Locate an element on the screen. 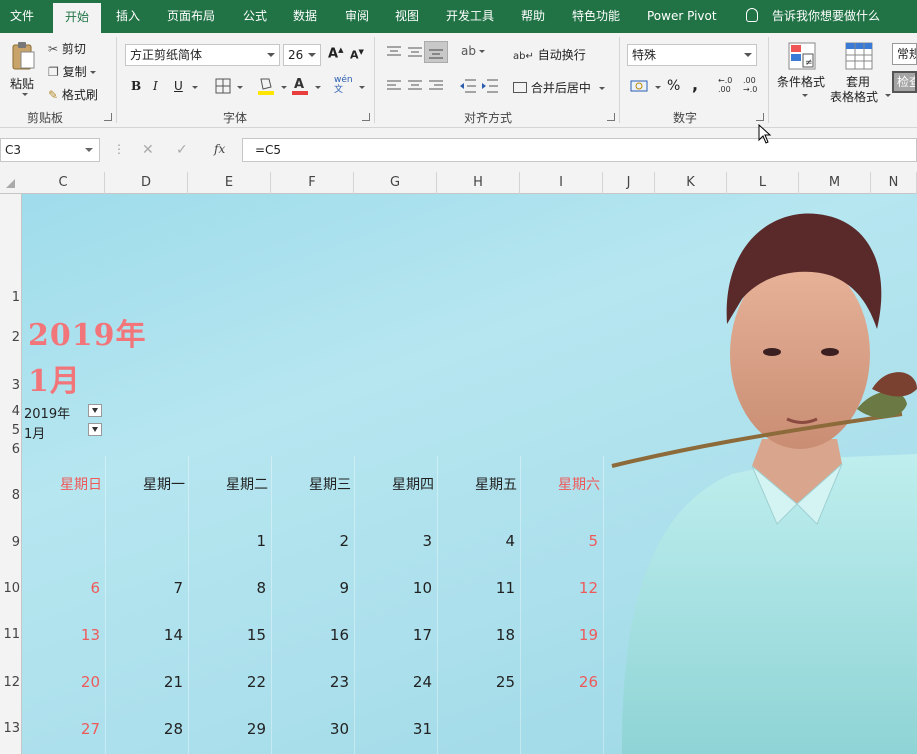 The height and width of the screenshot is (754, 917). row-header: 5 is located at coordinates (11, 430).